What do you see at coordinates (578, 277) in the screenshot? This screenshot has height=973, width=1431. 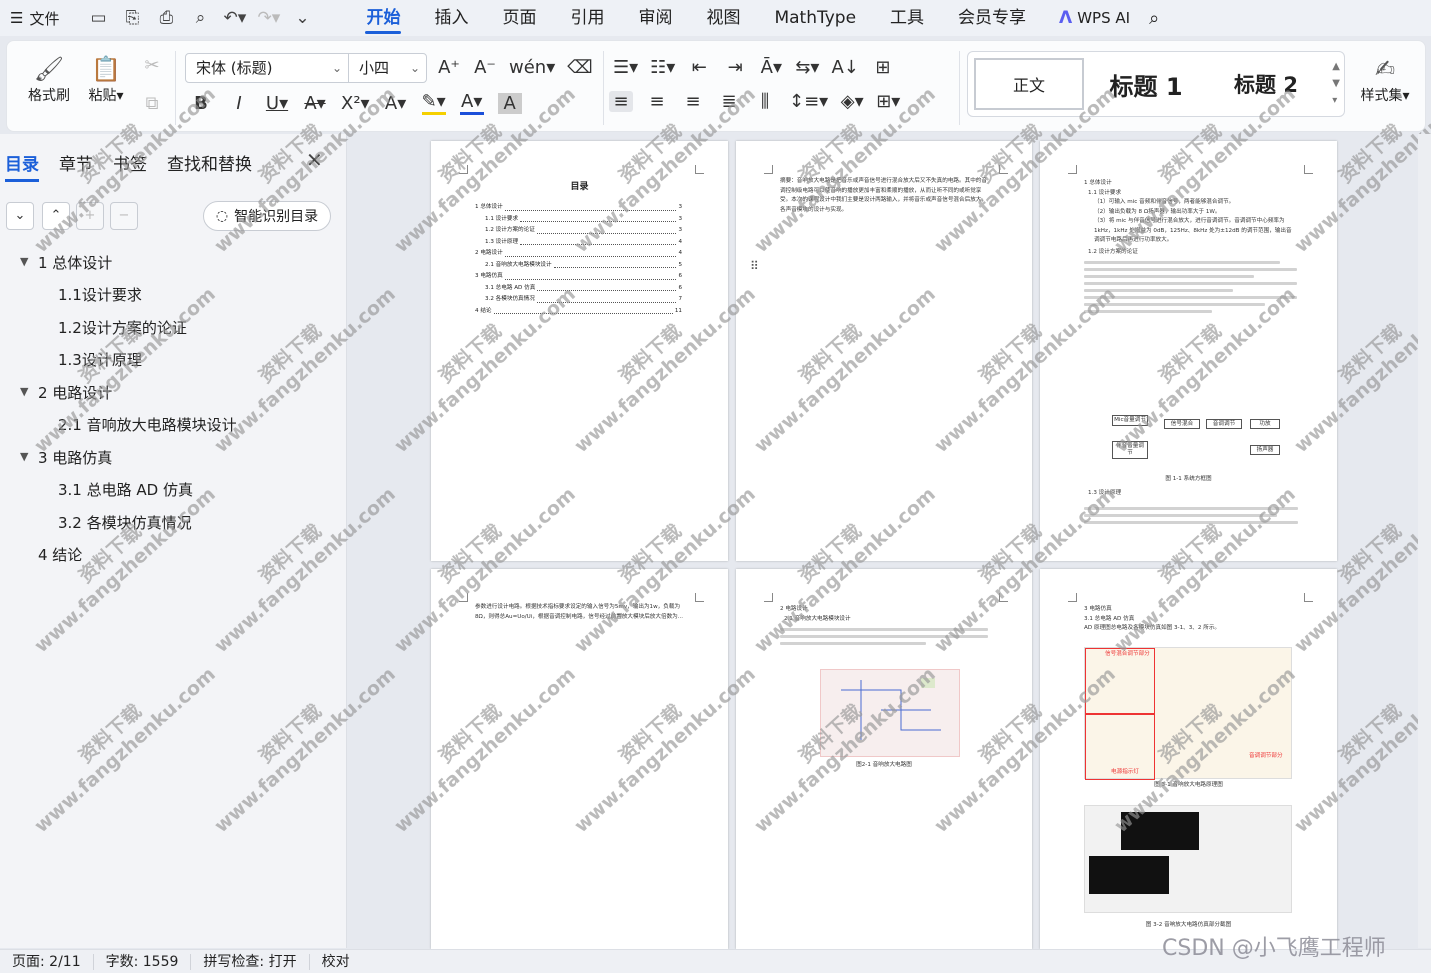 I see `page-toc-line: 3 电路仿真 6` at bounding box center [578, 277].